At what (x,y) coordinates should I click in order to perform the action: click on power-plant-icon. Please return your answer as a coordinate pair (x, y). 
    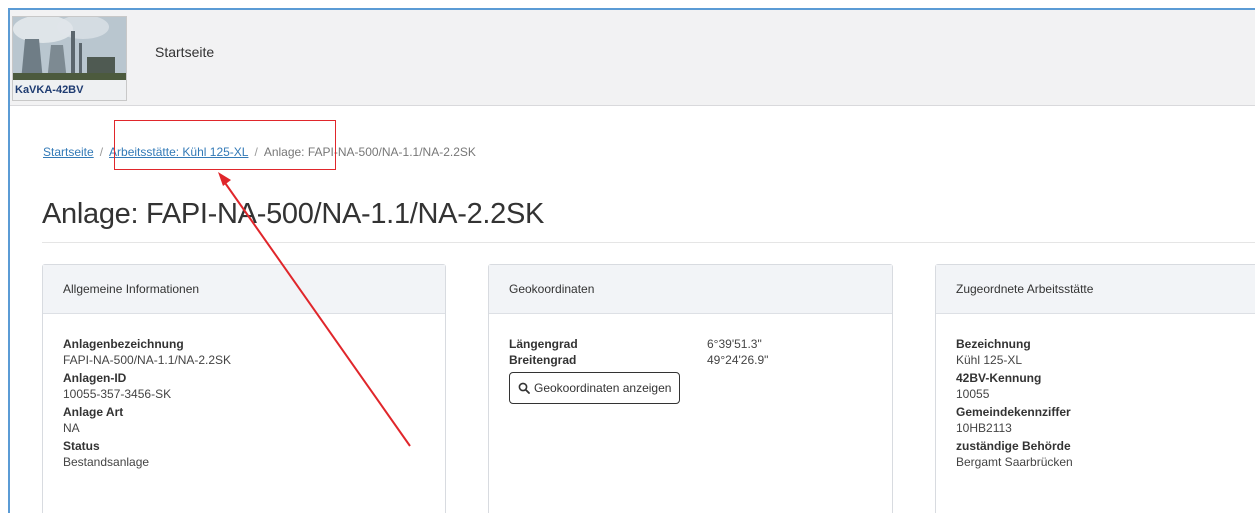
    Looking at the image, I should click on (69, 49).